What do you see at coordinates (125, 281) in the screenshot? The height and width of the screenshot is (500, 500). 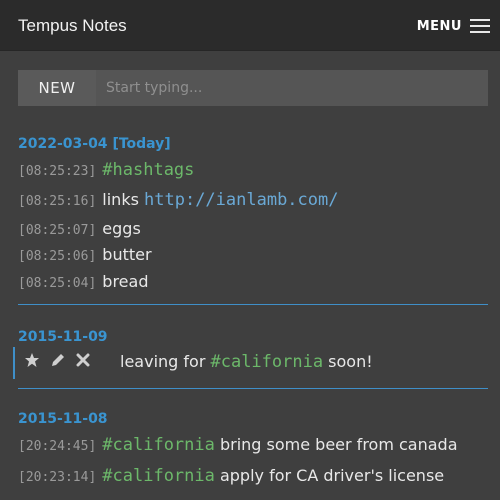 I see `note-text: bread` at bounding box center [125, 281].